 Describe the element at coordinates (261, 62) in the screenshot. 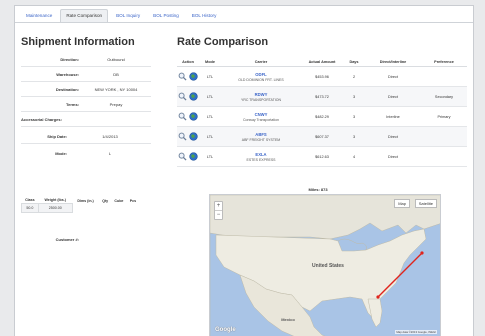

I see `column-header: Carrier` at that location.